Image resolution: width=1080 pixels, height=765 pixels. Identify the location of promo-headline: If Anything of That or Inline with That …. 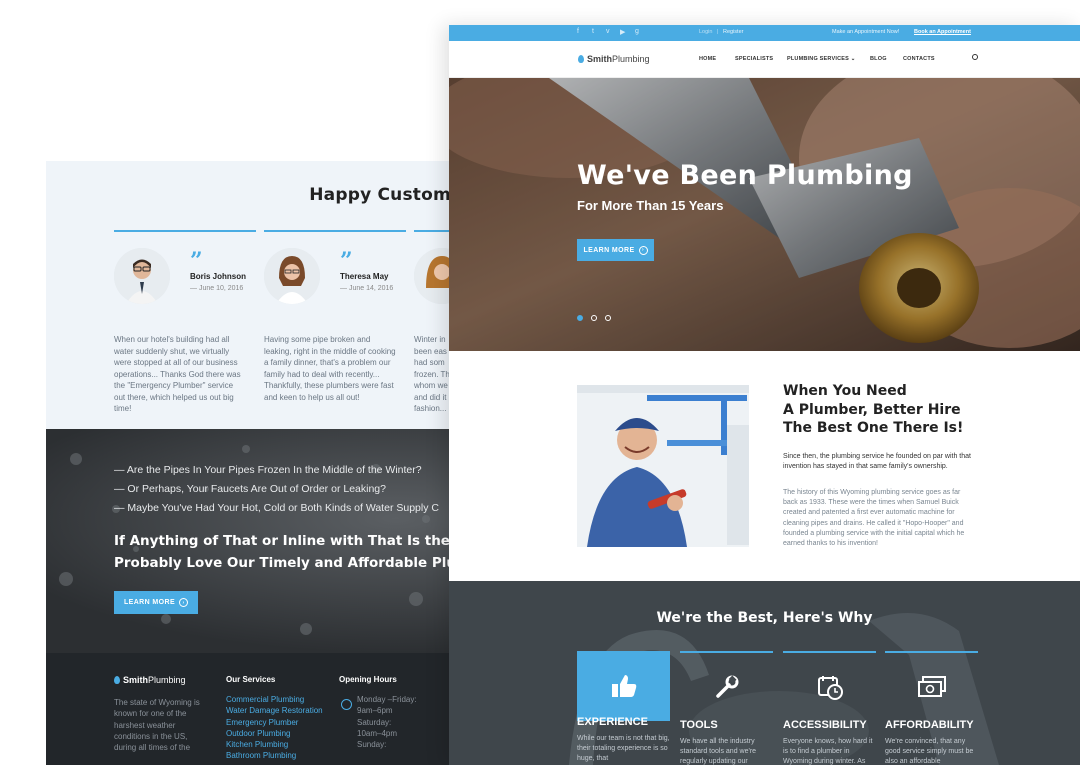
(282, 541).